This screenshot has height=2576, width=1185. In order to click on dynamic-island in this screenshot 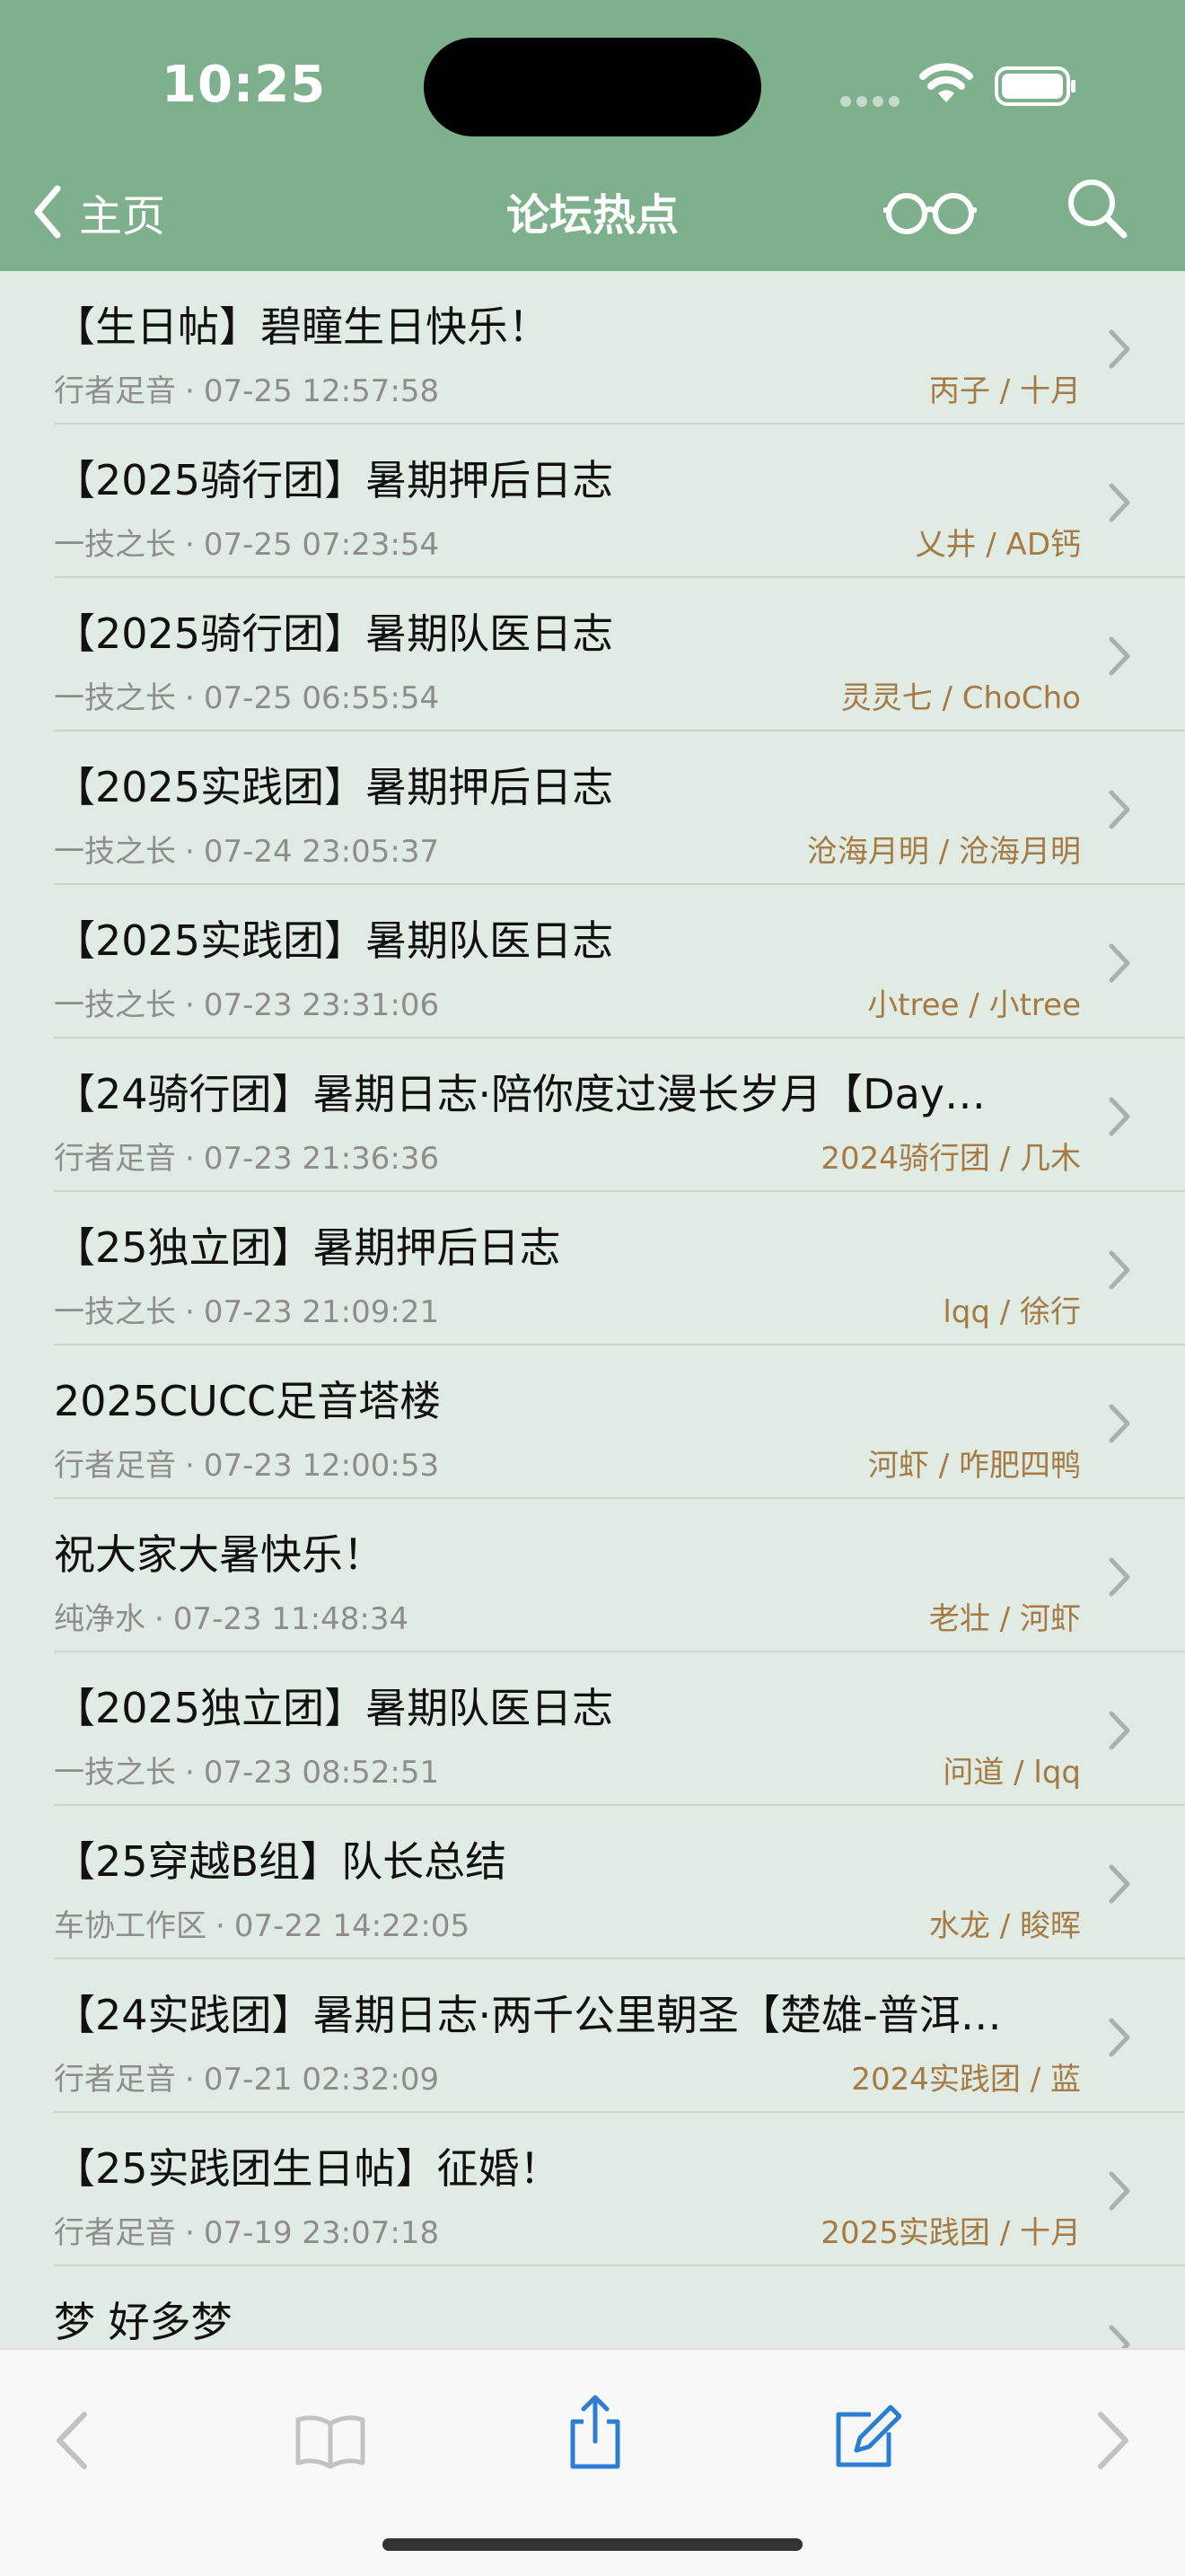, I will do `click(592, 87)`.